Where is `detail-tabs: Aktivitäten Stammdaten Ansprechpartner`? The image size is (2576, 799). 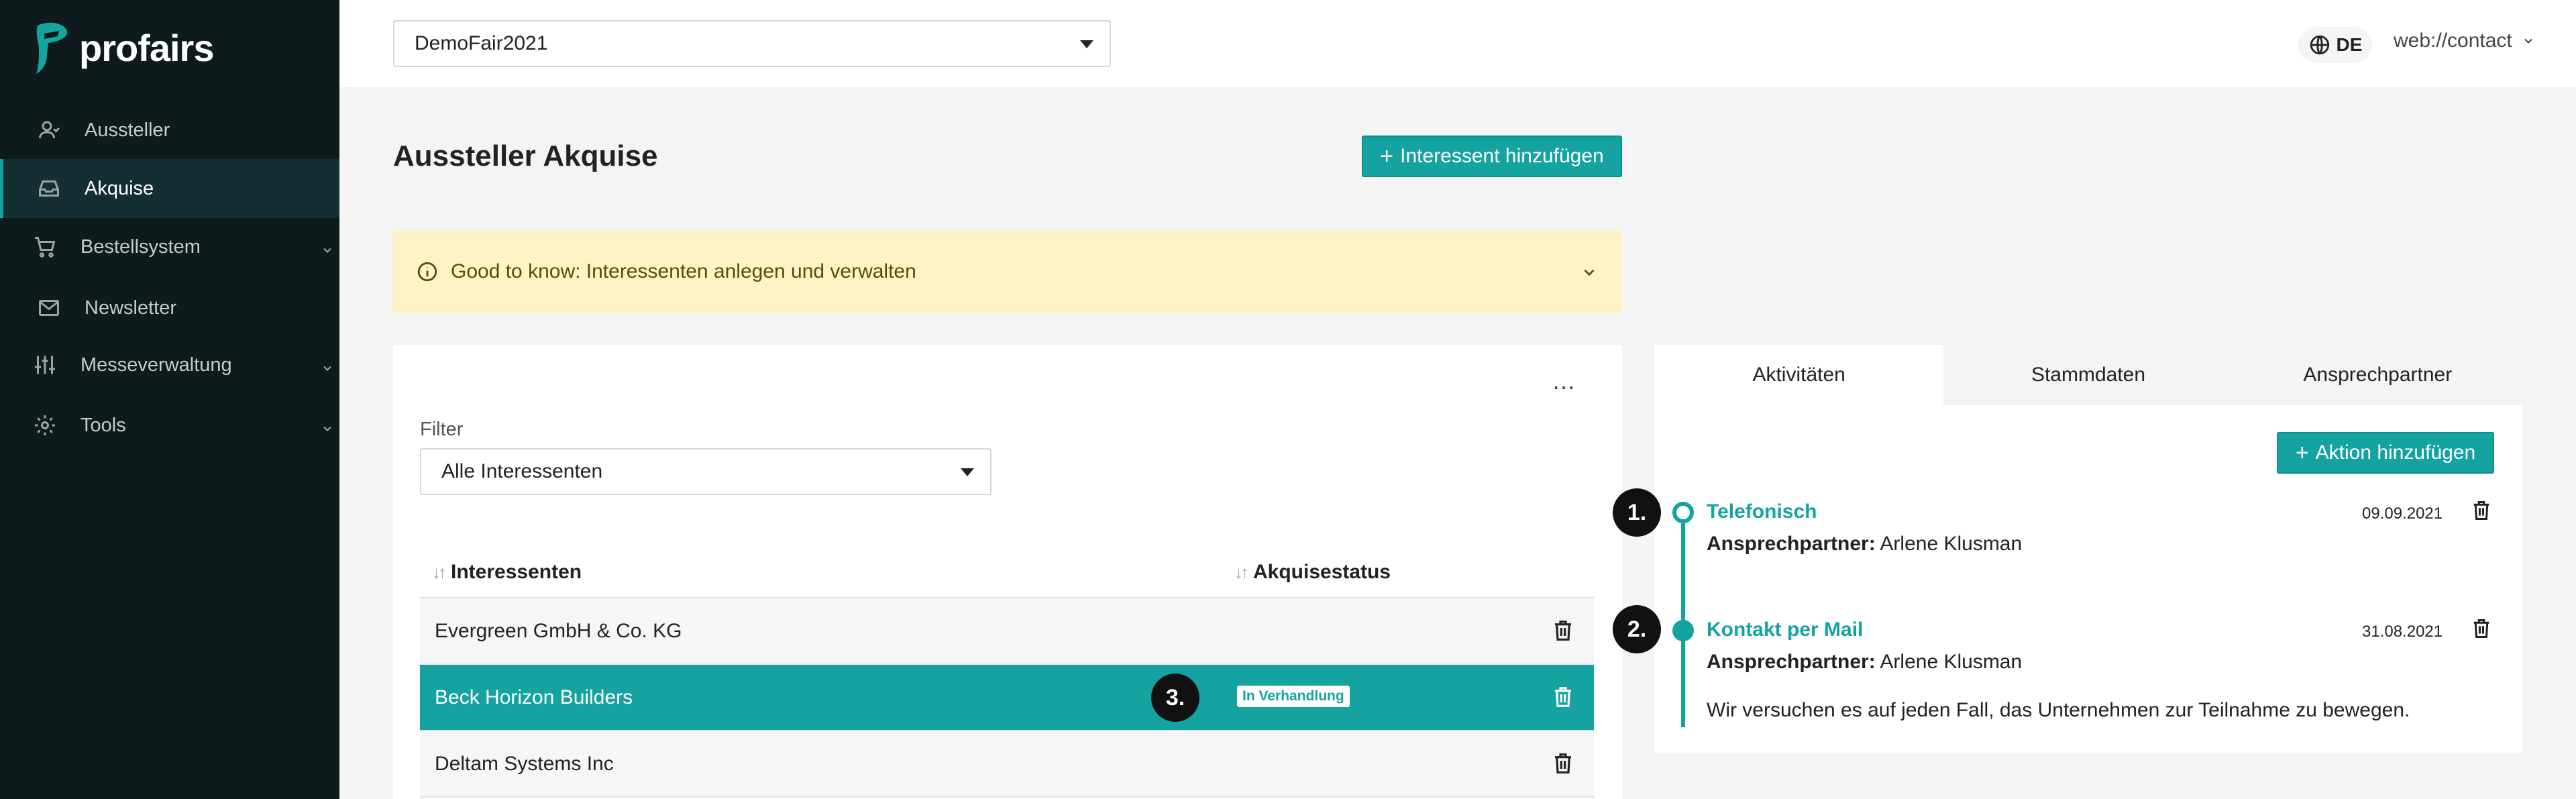 detail-tabs: Aktivitäten Stammdaten Ansprechpartner is located at coordinates (2088, 375).